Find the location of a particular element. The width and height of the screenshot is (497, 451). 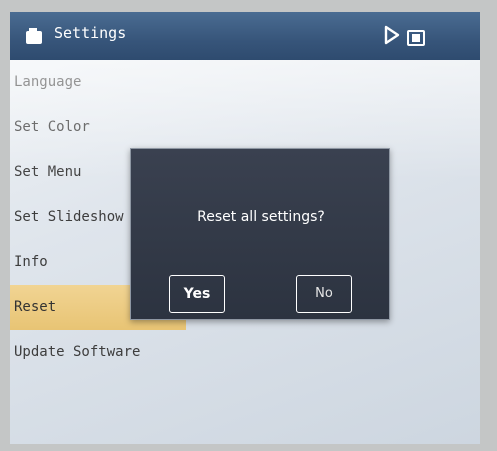

menu-item-language: Language is located at coordinates (110, 82).